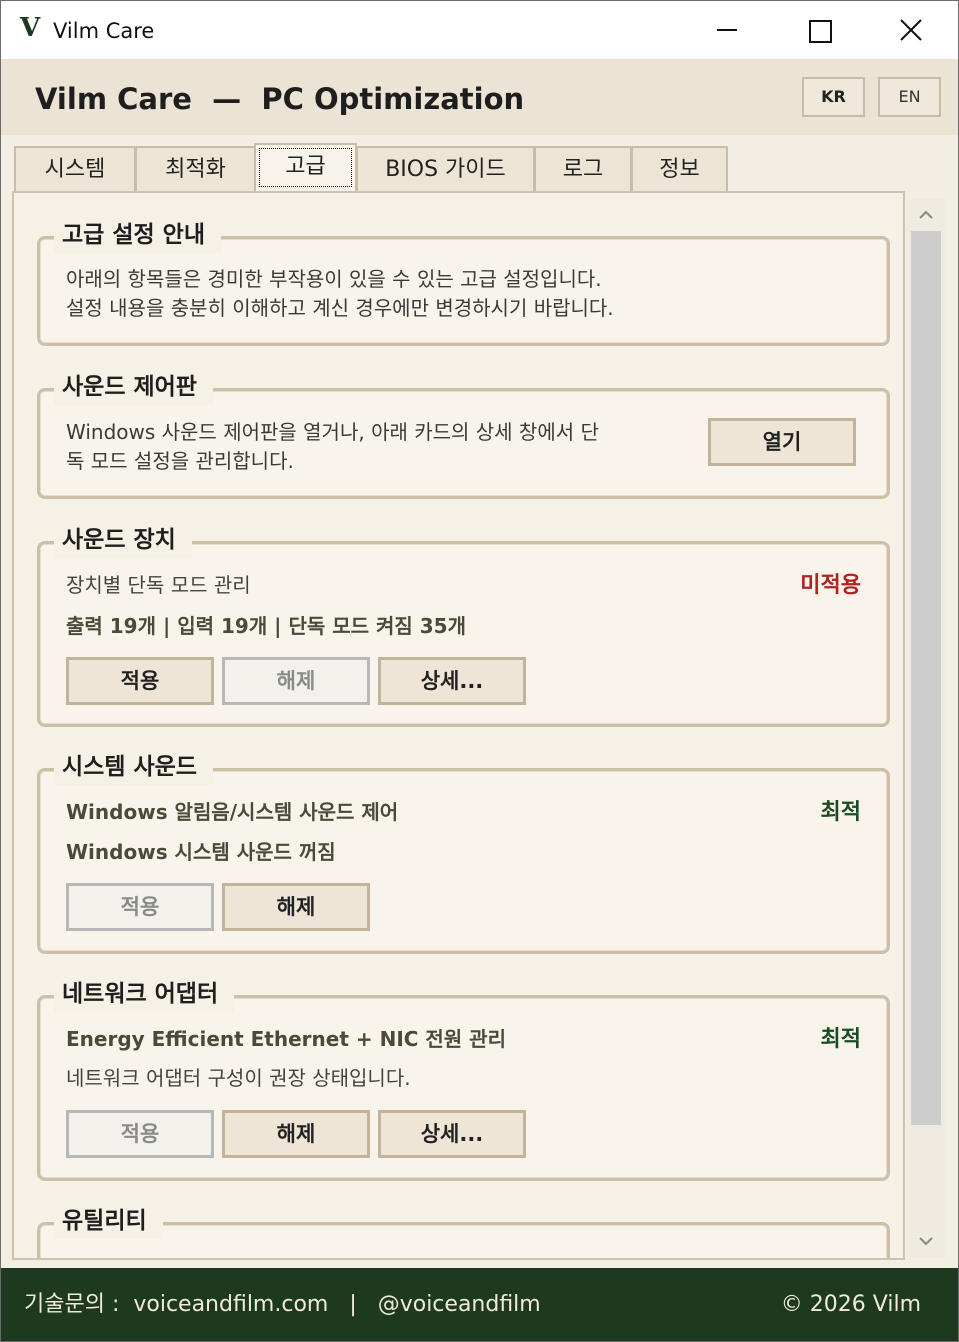  I want to click on sound-devices-line-2: 출력 19개 | 입력 19개 | 단독 모드 켜짐 35개, so click(266, 626).